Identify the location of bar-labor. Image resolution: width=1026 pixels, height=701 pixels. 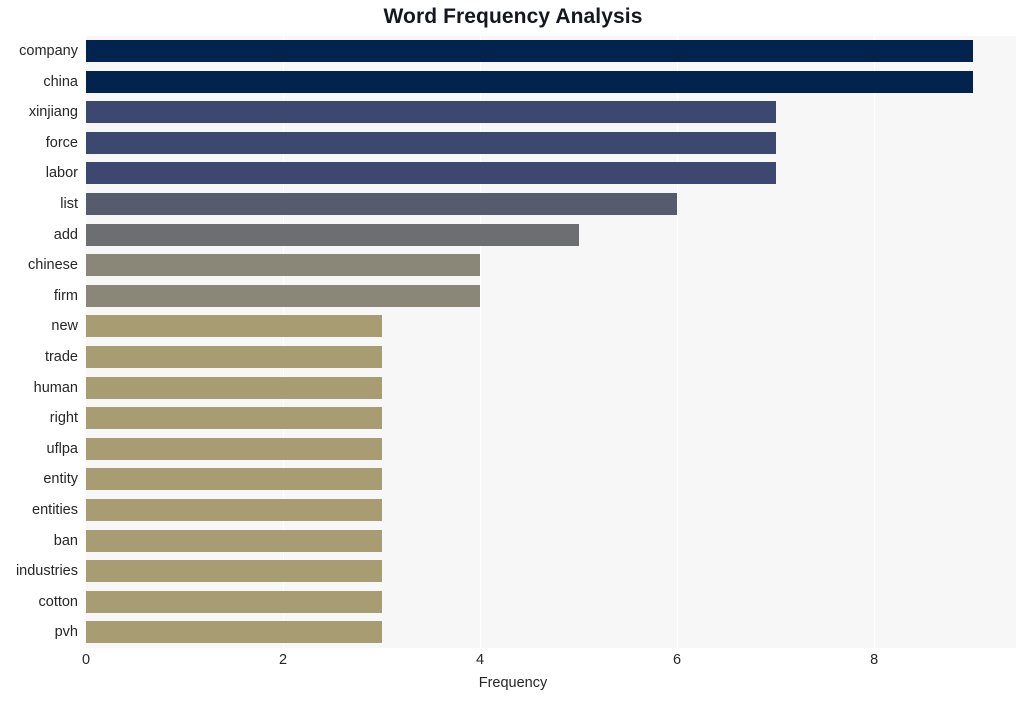
(431, 173).